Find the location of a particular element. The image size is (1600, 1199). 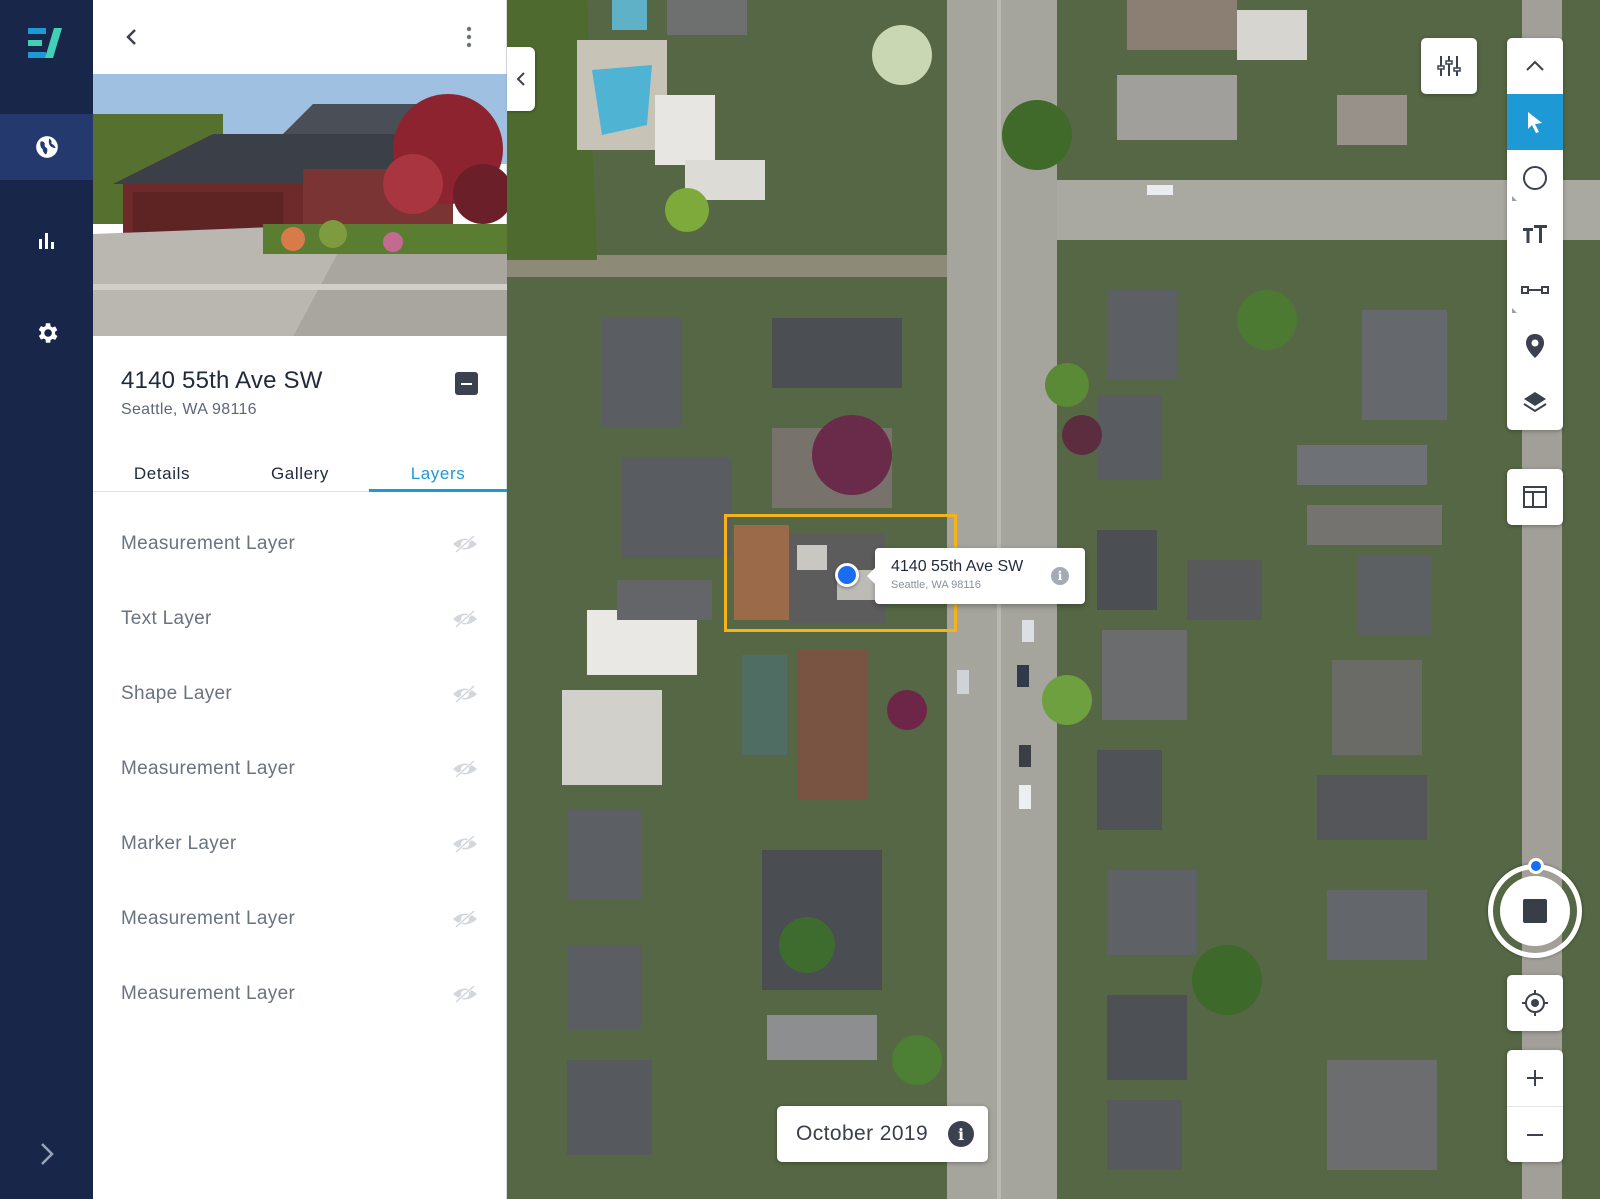

layer-label: Shape Layer is located at coordinates (177, 693).